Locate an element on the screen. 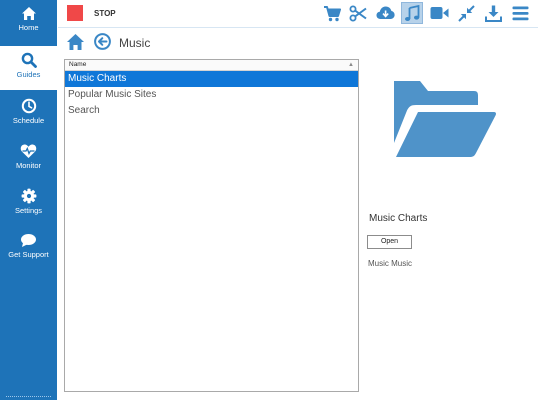 This screenshot has width=538, height=400. sidebar-item-schedule: Schedule is located at coordinates (28, 114).